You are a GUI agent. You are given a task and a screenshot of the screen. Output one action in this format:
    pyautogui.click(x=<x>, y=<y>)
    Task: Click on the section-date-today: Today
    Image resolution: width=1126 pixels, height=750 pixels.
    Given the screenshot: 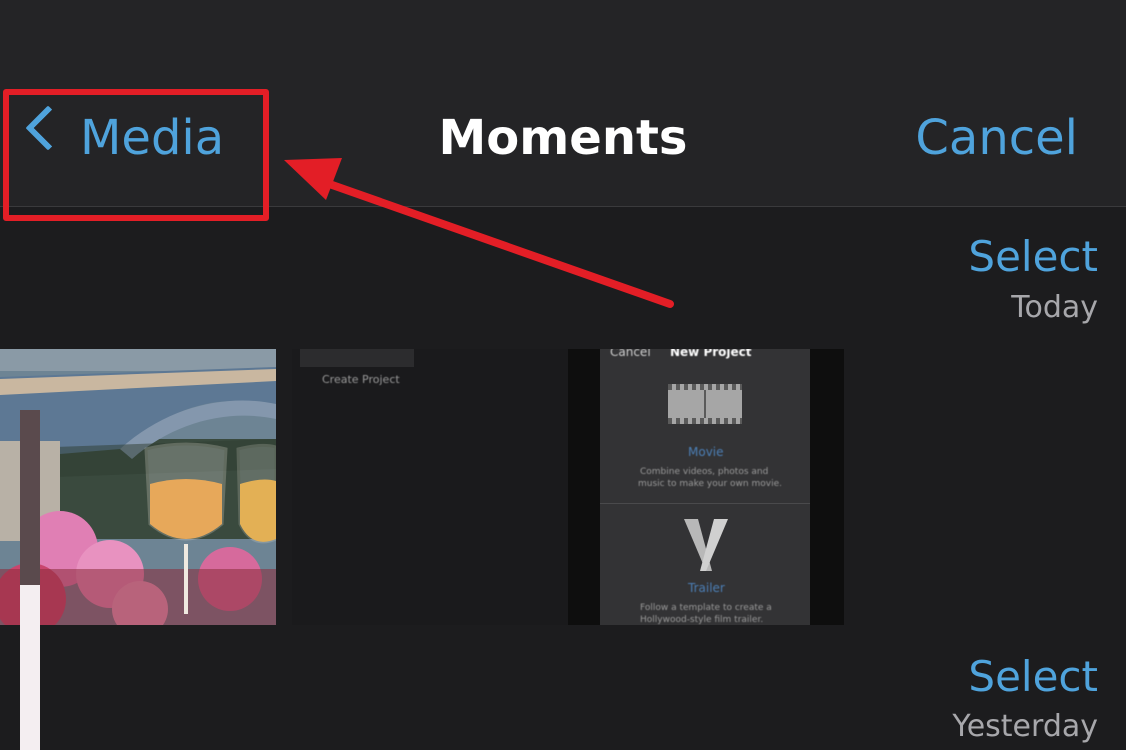 What is the action you would take?
    pyautogui.click(x=1054, y=307)
    